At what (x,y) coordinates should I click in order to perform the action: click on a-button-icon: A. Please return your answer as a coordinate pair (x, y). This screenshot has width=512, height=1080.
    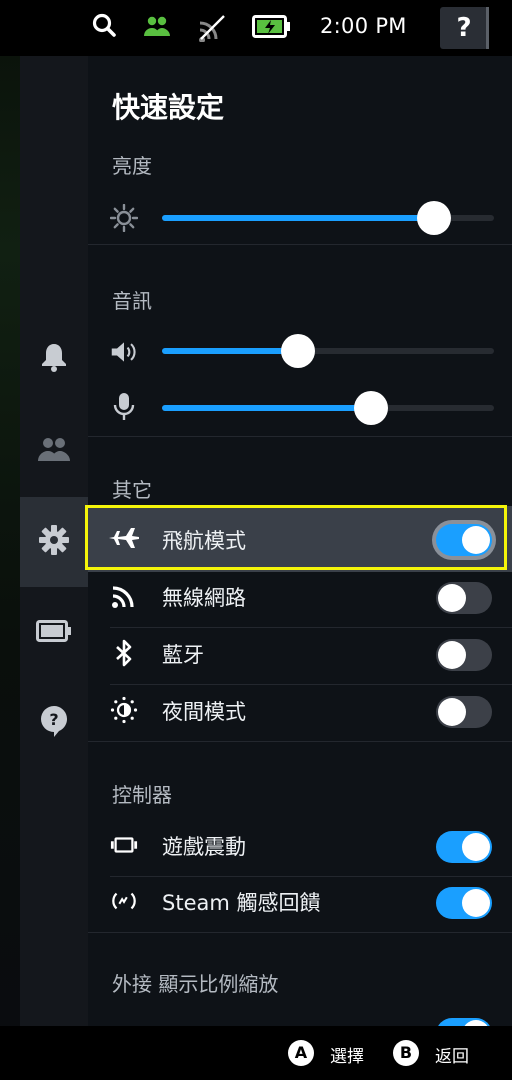
    Looking at the image, I should click on (301, 1053).